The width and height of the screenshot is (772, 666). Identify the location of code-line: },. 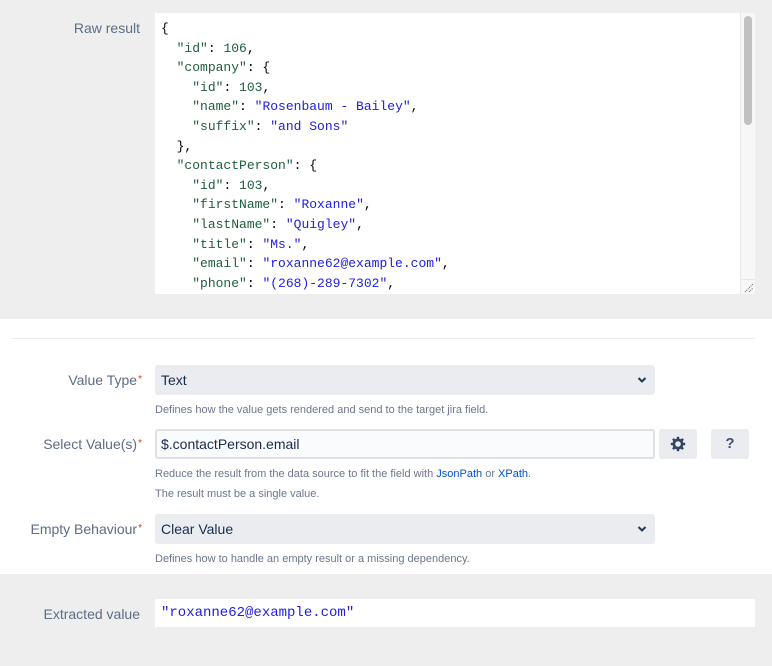
(458, 147).